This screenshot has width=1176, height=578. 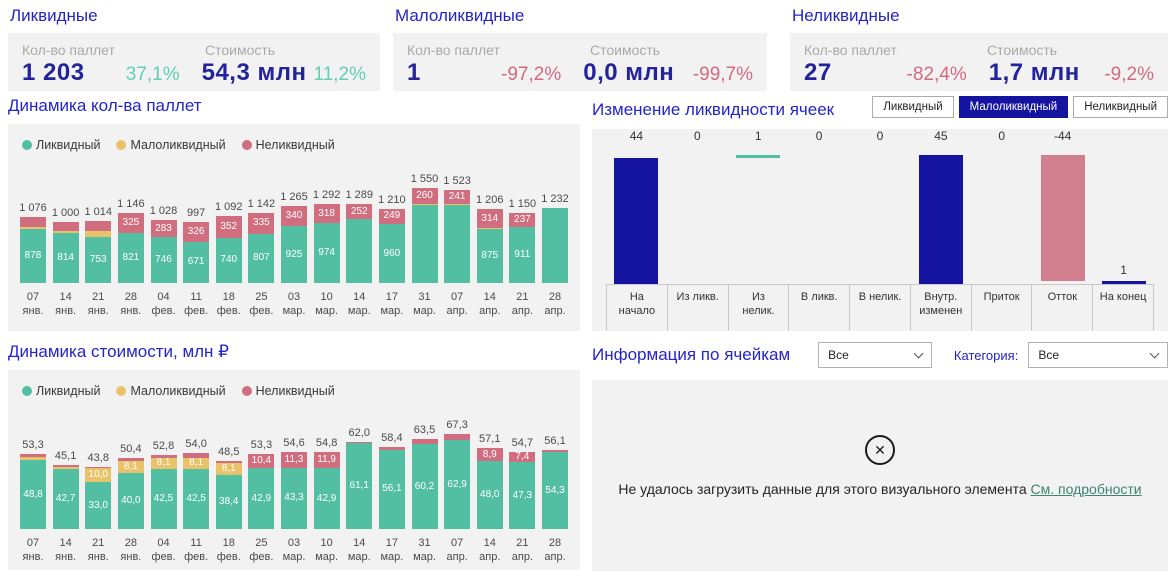 What do you see at coordinates (457, 197) in the screenshot?
I see `bar-segment-illiquid: 241` at bounding box center [457, 197].